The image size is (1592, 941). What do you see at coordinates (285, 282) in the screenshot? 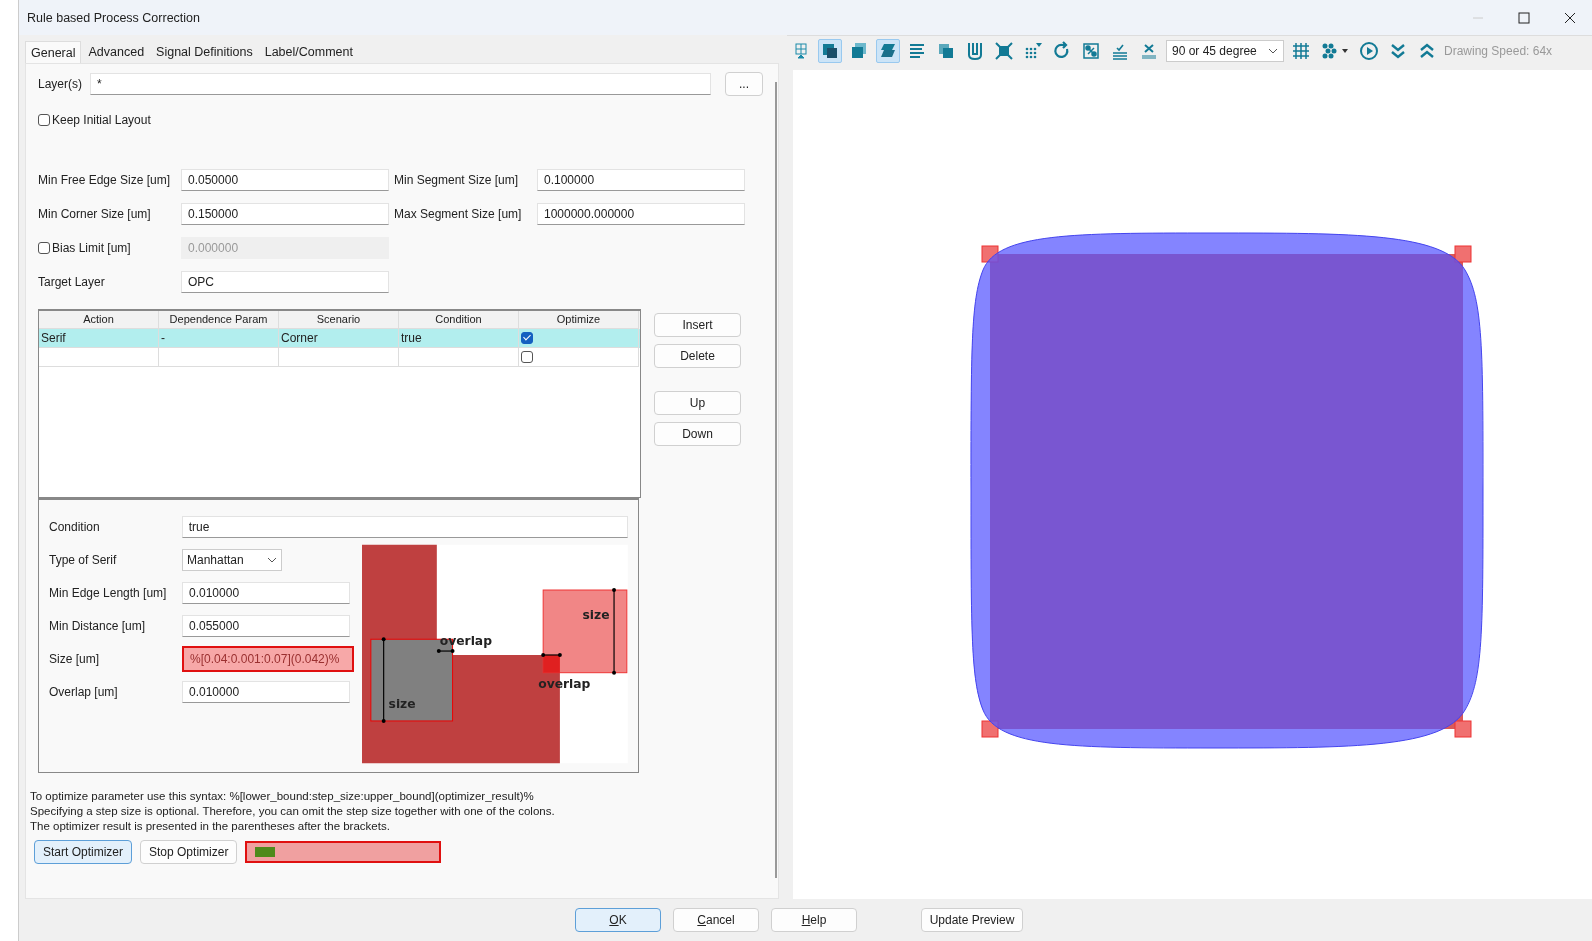
I see `input-field: OPC` at bounding box center [285, 282].